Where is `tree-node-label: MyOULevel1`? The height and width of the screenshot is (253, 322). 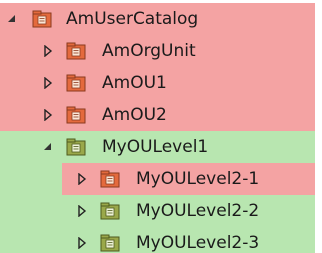 tree-node-label: MyOULevel1 is located at coordinates (155, 147).